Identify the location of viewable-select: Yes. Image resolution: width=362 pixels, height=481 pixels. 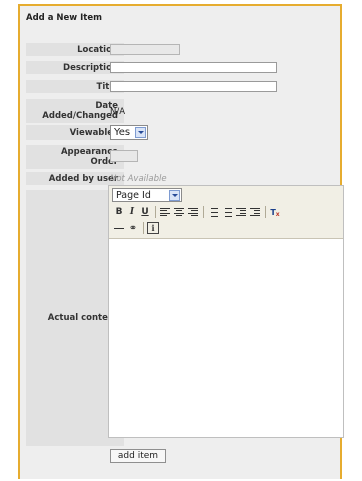
(129, 132).